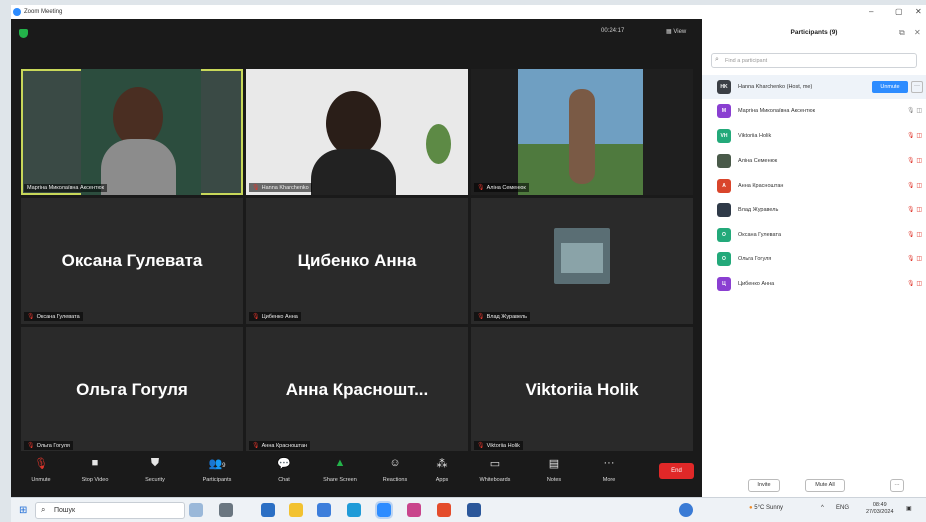 The image size is (926, 522). What do you see at coordinates (340, 470) in the screenshot?
I see `share-screen-button: ▲ Share Screen` at bounding box center [340, 470].